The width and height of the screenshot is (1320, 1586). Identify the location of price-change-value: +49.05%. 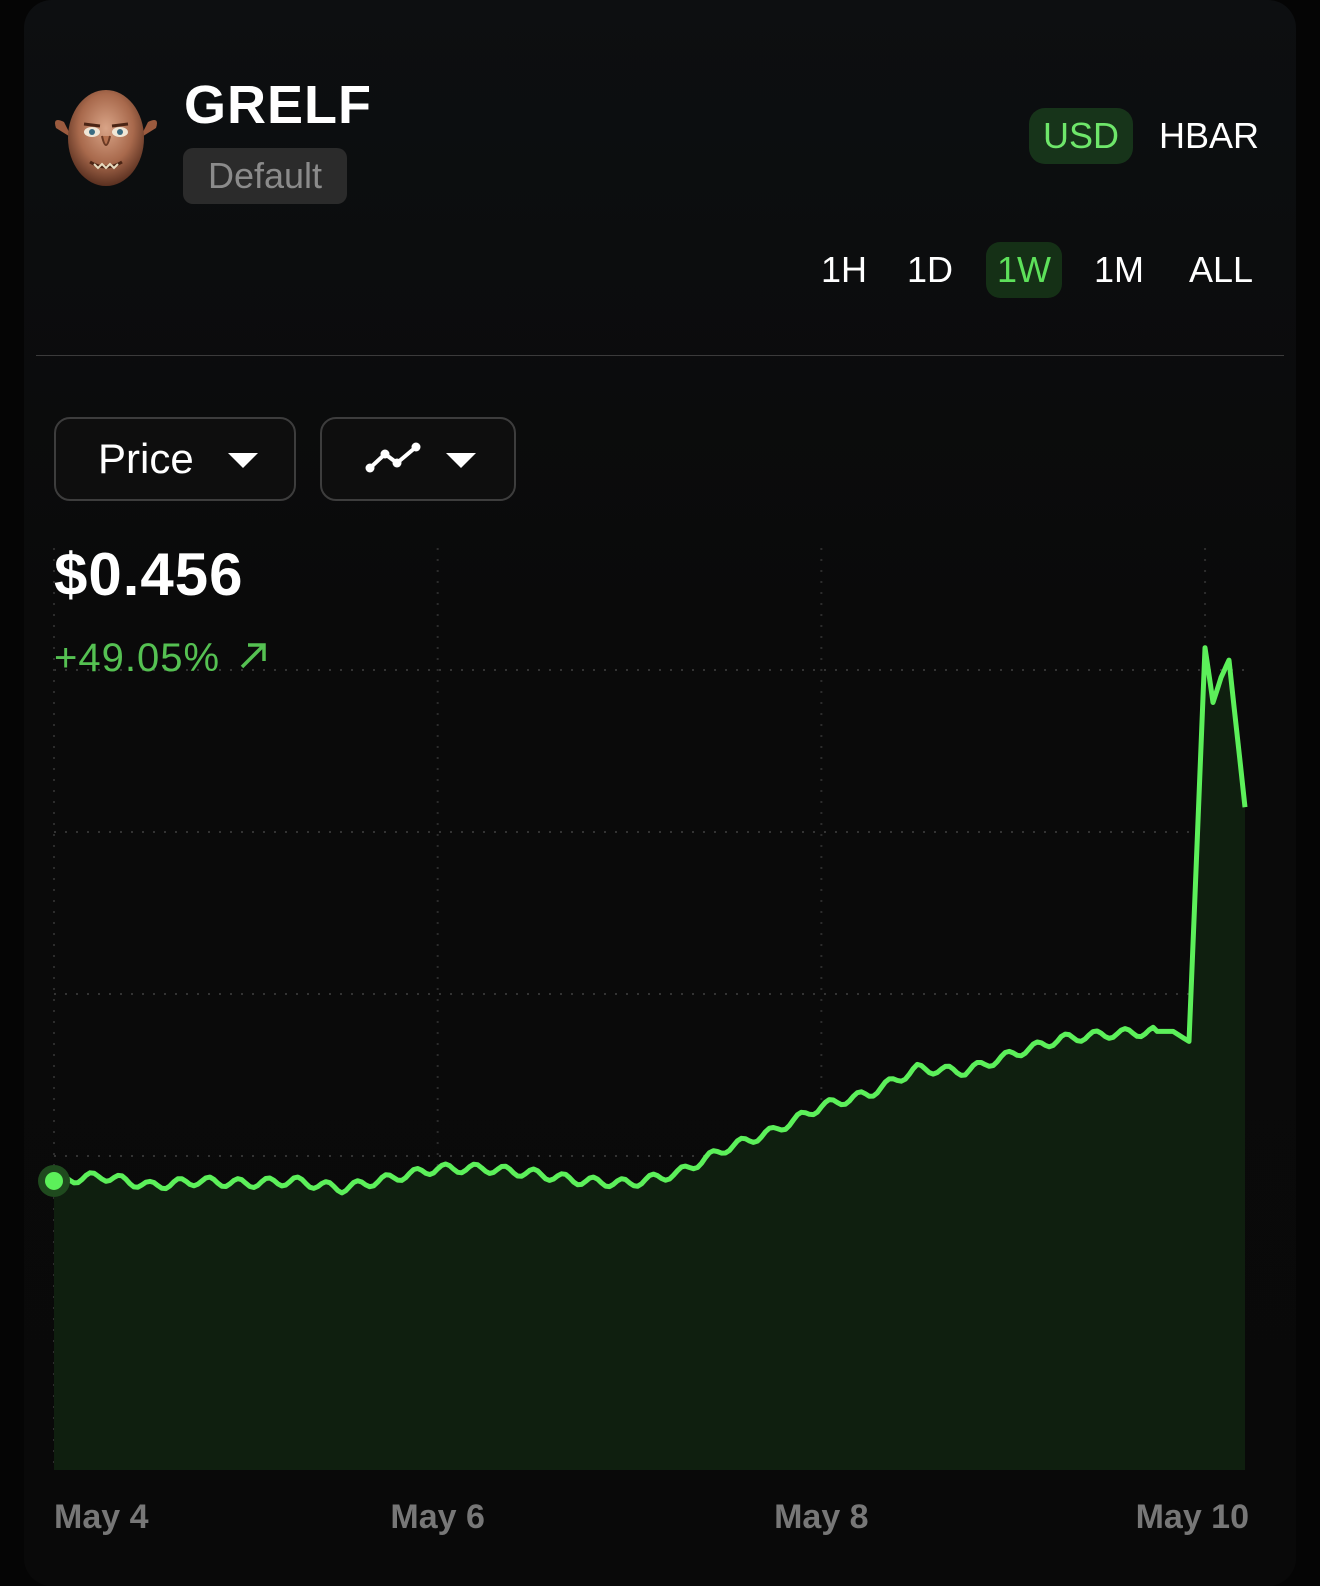
(137, 658).